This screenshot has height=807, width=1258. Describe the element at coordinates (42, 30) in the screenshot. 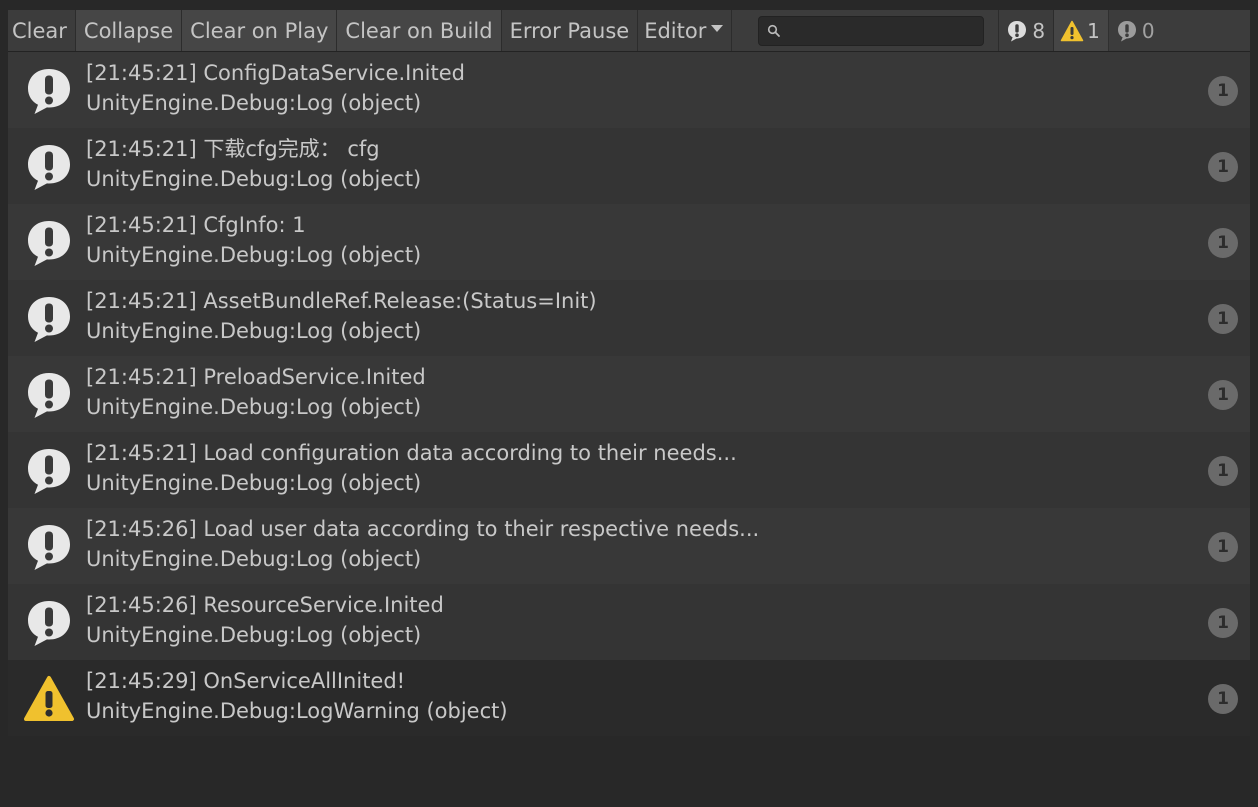

I see `clear-button: Clear` at that location.